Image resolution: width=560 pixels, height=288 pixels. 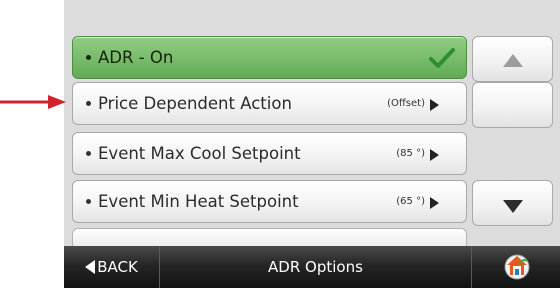 What do you see at coordinates (90, 267) in the screenshot?
I see `triangle-left-icon` at bounding box center [90, 267].